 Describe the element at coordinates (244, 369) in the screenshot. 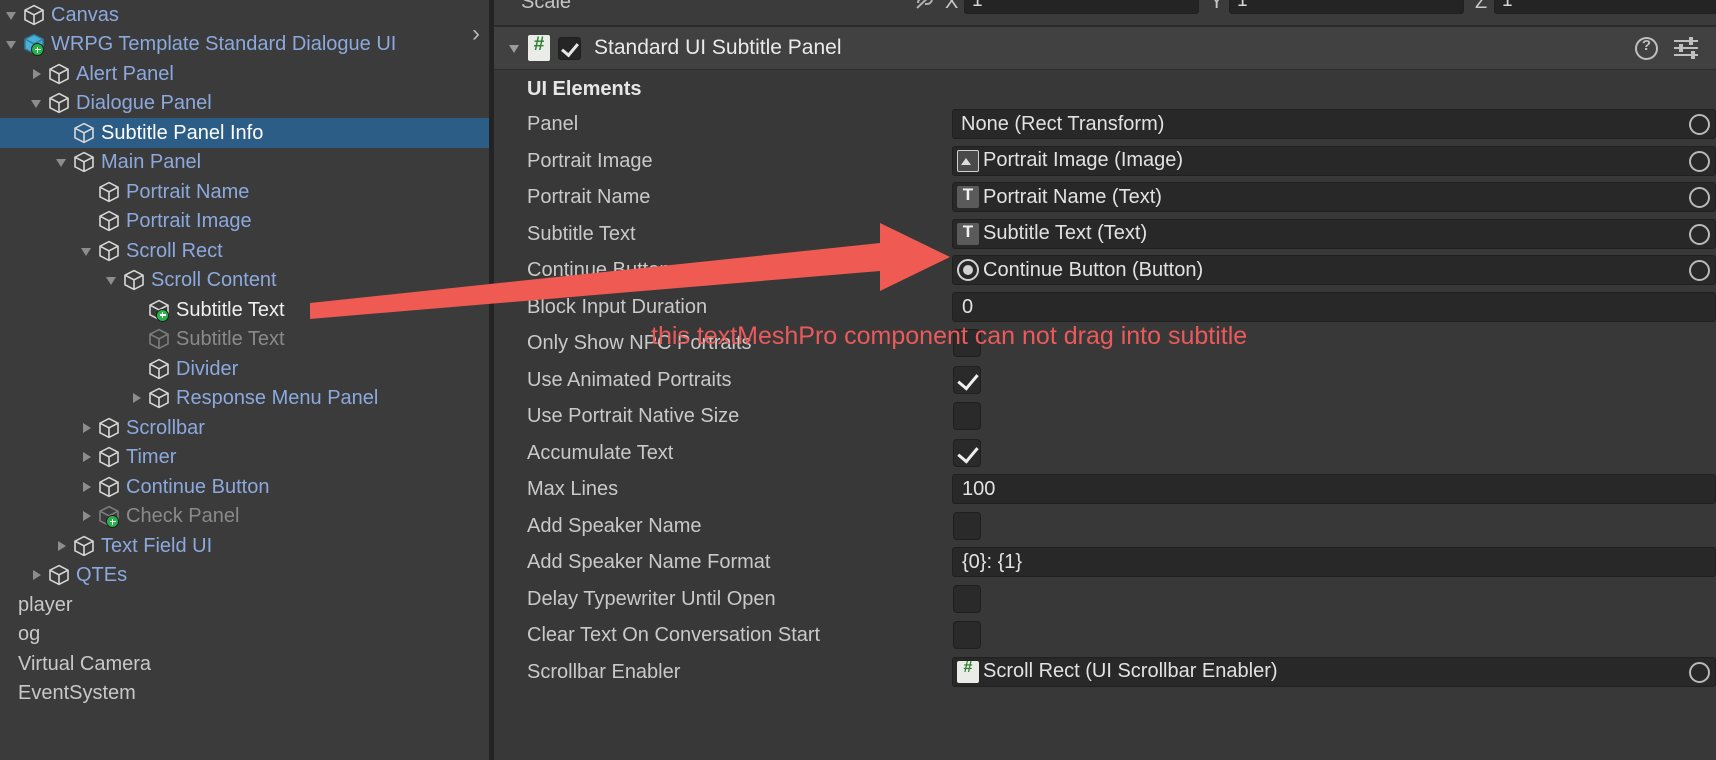

I see `hierarchy-item: Divider` at that location.